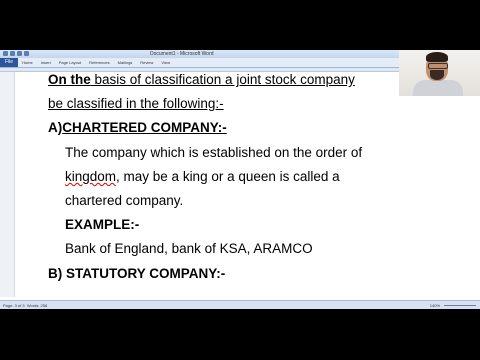 The image size is (480, 360). What do you see at coordinates (26, 53) in the screenshot?
I see `redo-icon` at bounding box center [26, 53].